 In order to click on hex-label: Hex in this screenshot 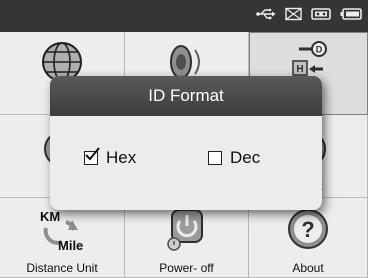, I will do `click(121, 157)`.